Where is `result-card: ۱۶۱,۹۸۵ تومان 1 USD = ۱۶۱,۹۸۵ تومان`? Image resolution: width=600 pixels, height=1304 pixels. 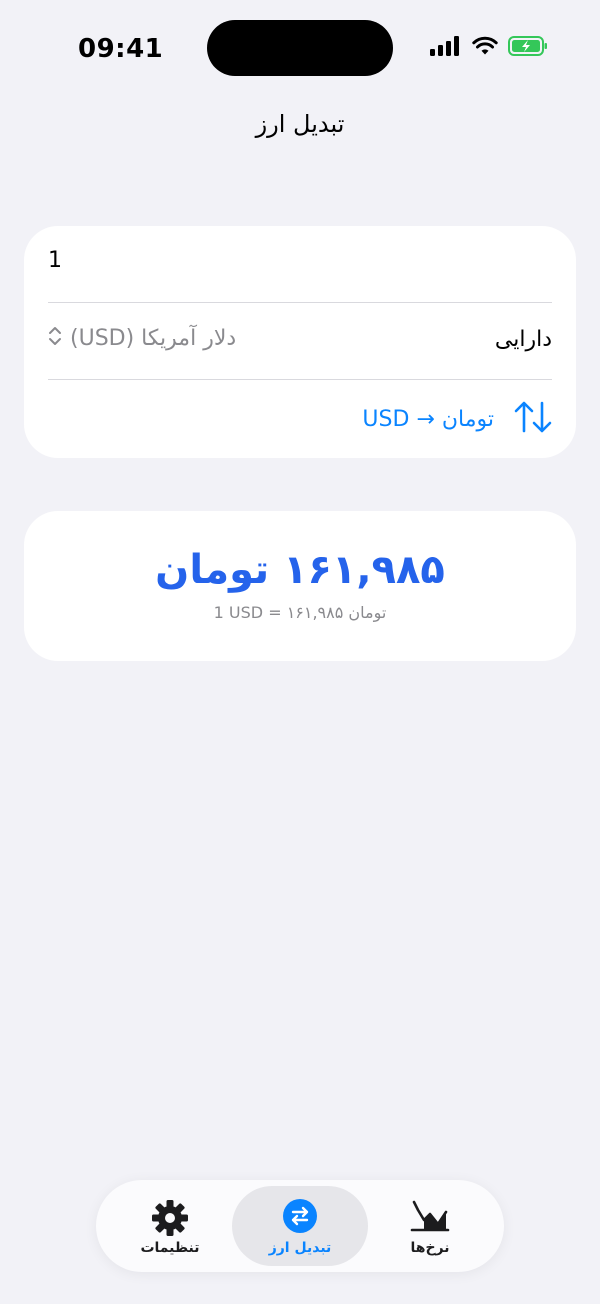 result-card: ۱۶۱,۹۸۵ تومان 1 USD = ۱۶۱,۹۸۵ تومان is located at coordinates (300, 586).